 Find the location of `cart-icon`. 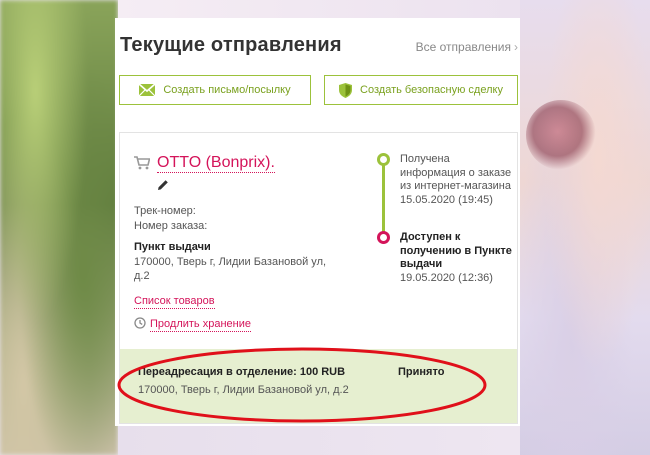

cart-icon is located at coordinates (142, 165).